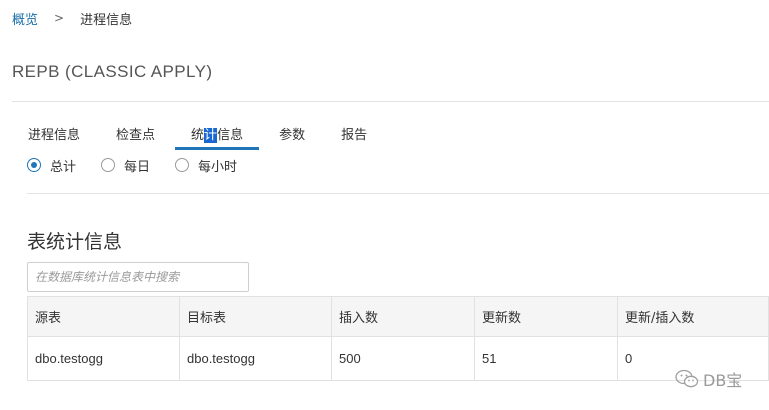  Describe the element at coordinates (723, 380) in the screenshot. I see `watermark-text: DB宝` at that location.